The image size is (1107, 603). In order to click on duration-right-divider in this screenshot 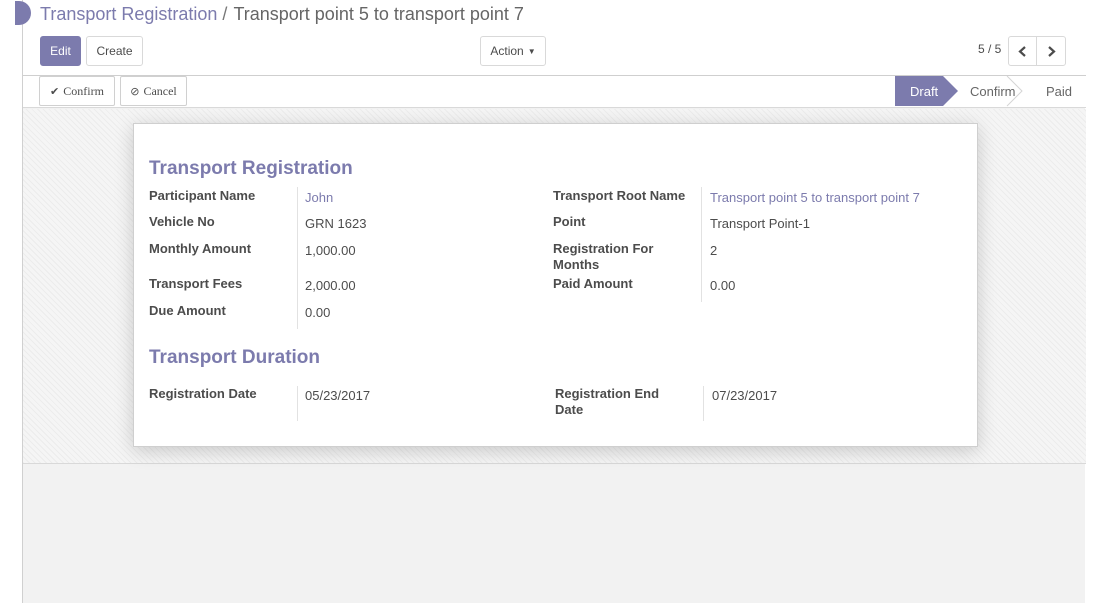, I will do `click(703, 403)`.